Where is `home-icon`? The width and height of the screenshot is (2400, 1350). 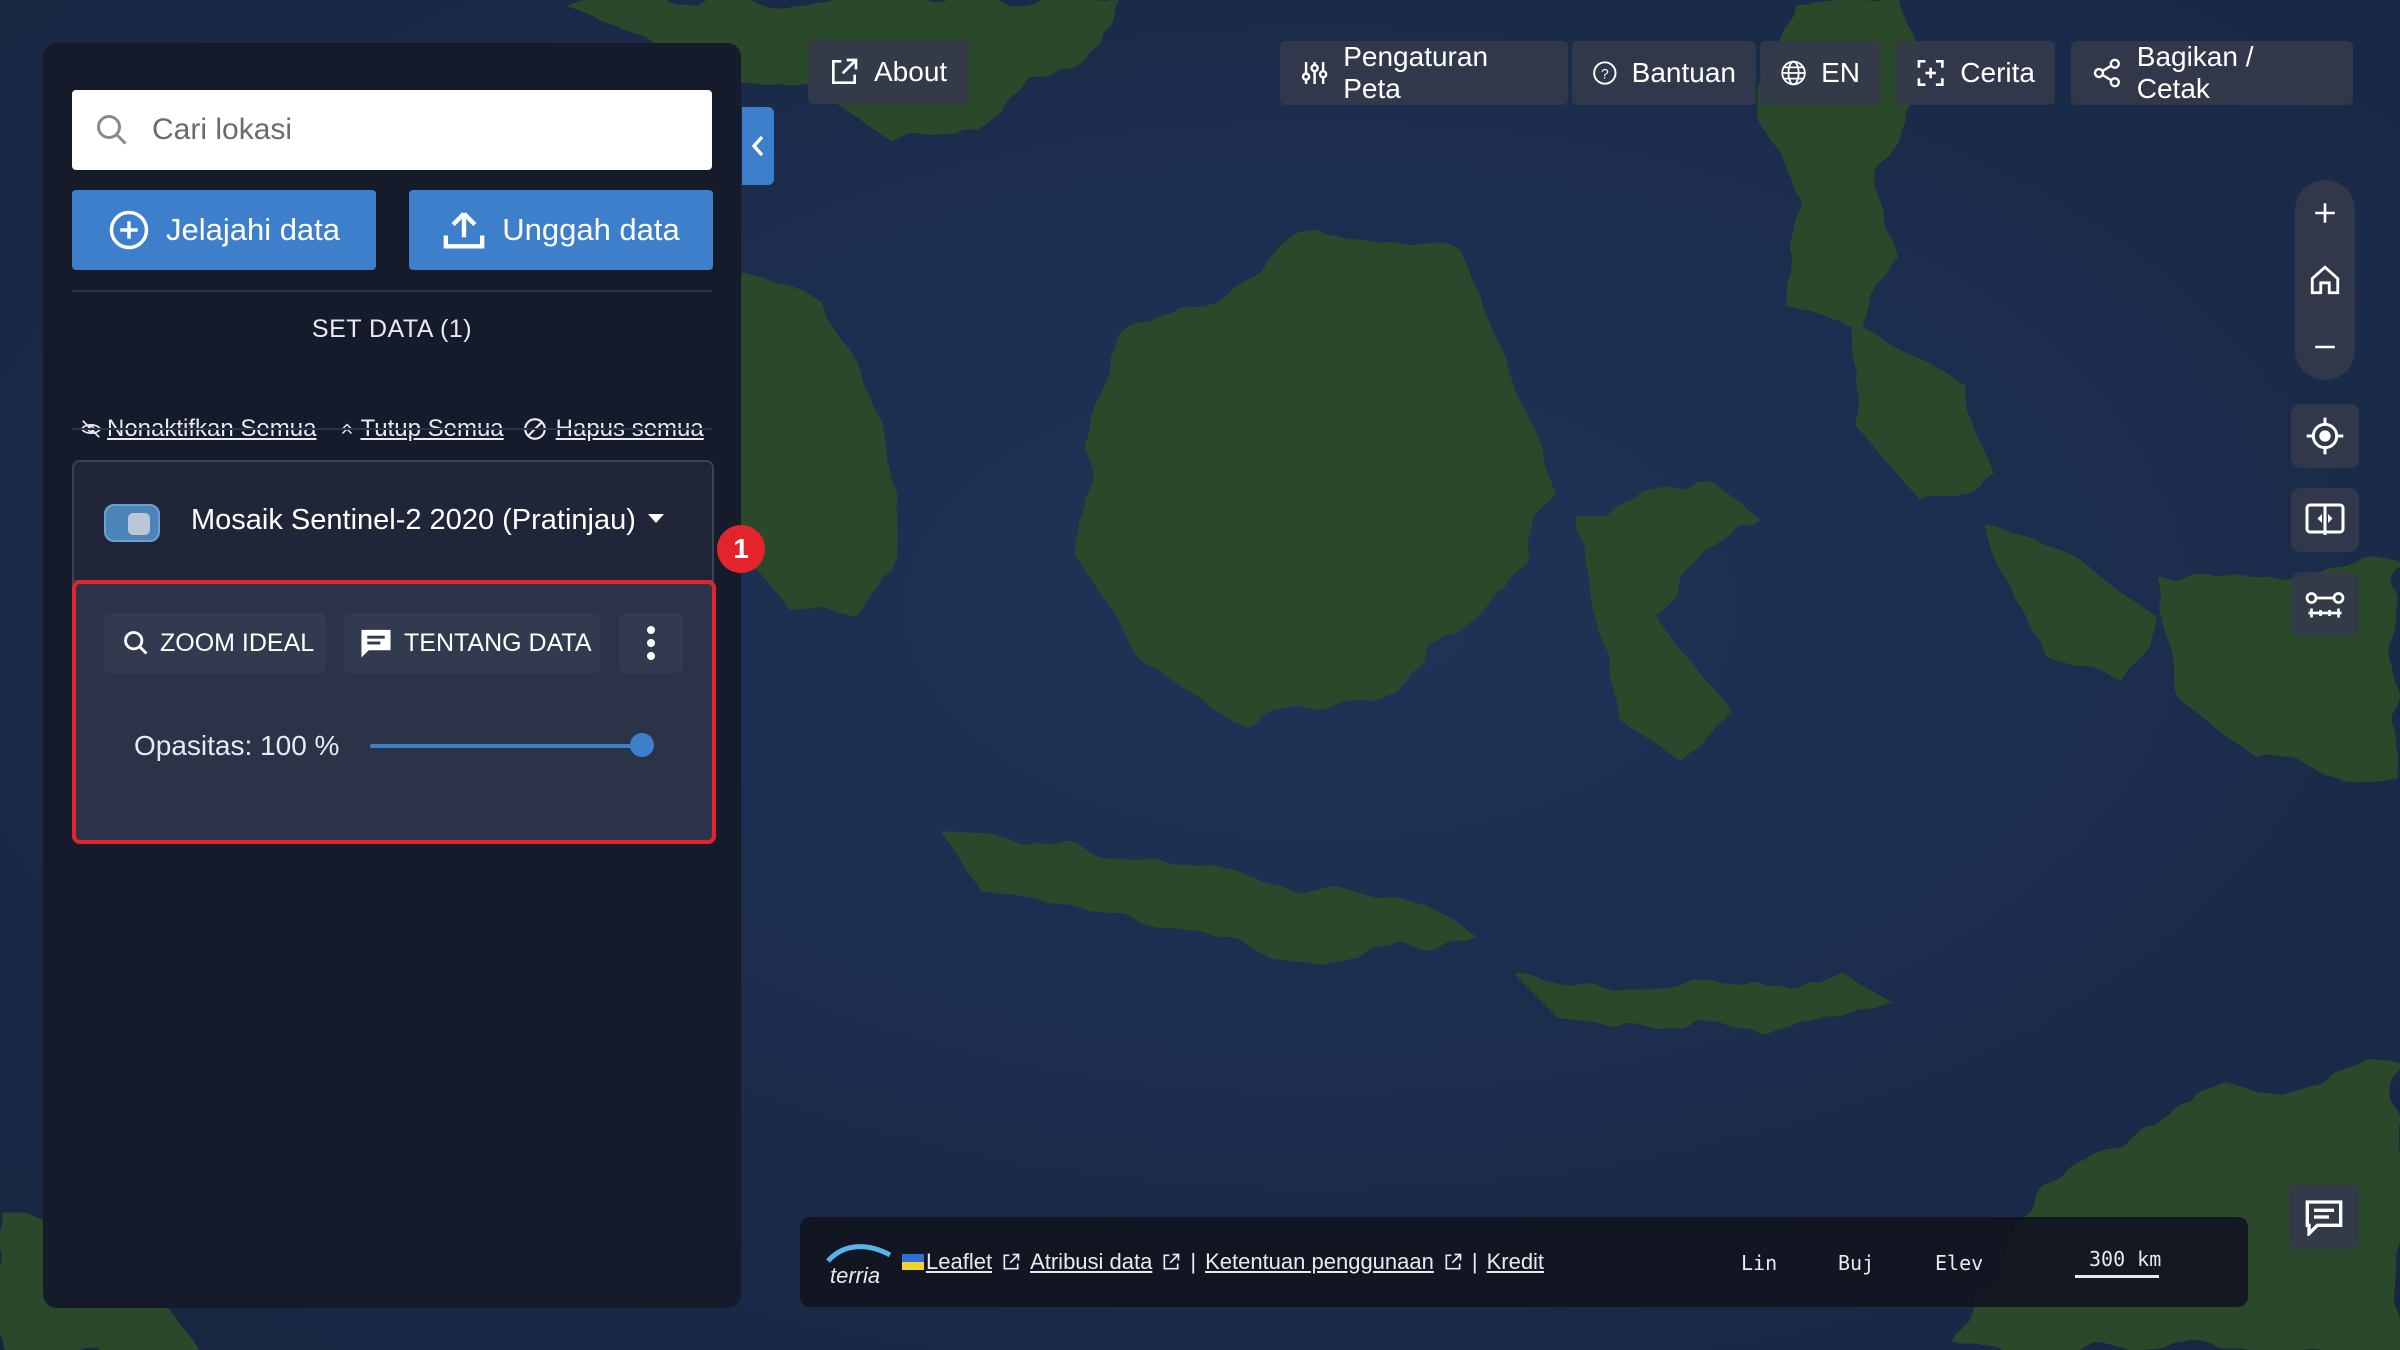 home-icon is located at coordinates (2325, 280).